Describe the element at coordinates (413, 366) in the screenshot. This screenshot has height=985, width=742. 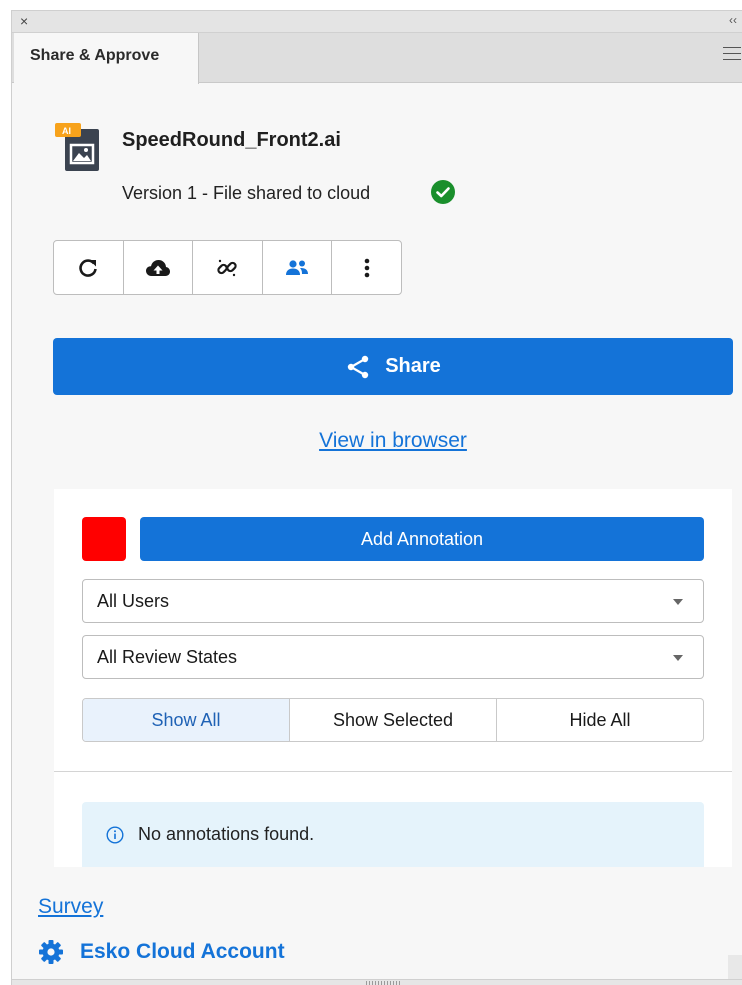
I see `share-label: Share` at that location.